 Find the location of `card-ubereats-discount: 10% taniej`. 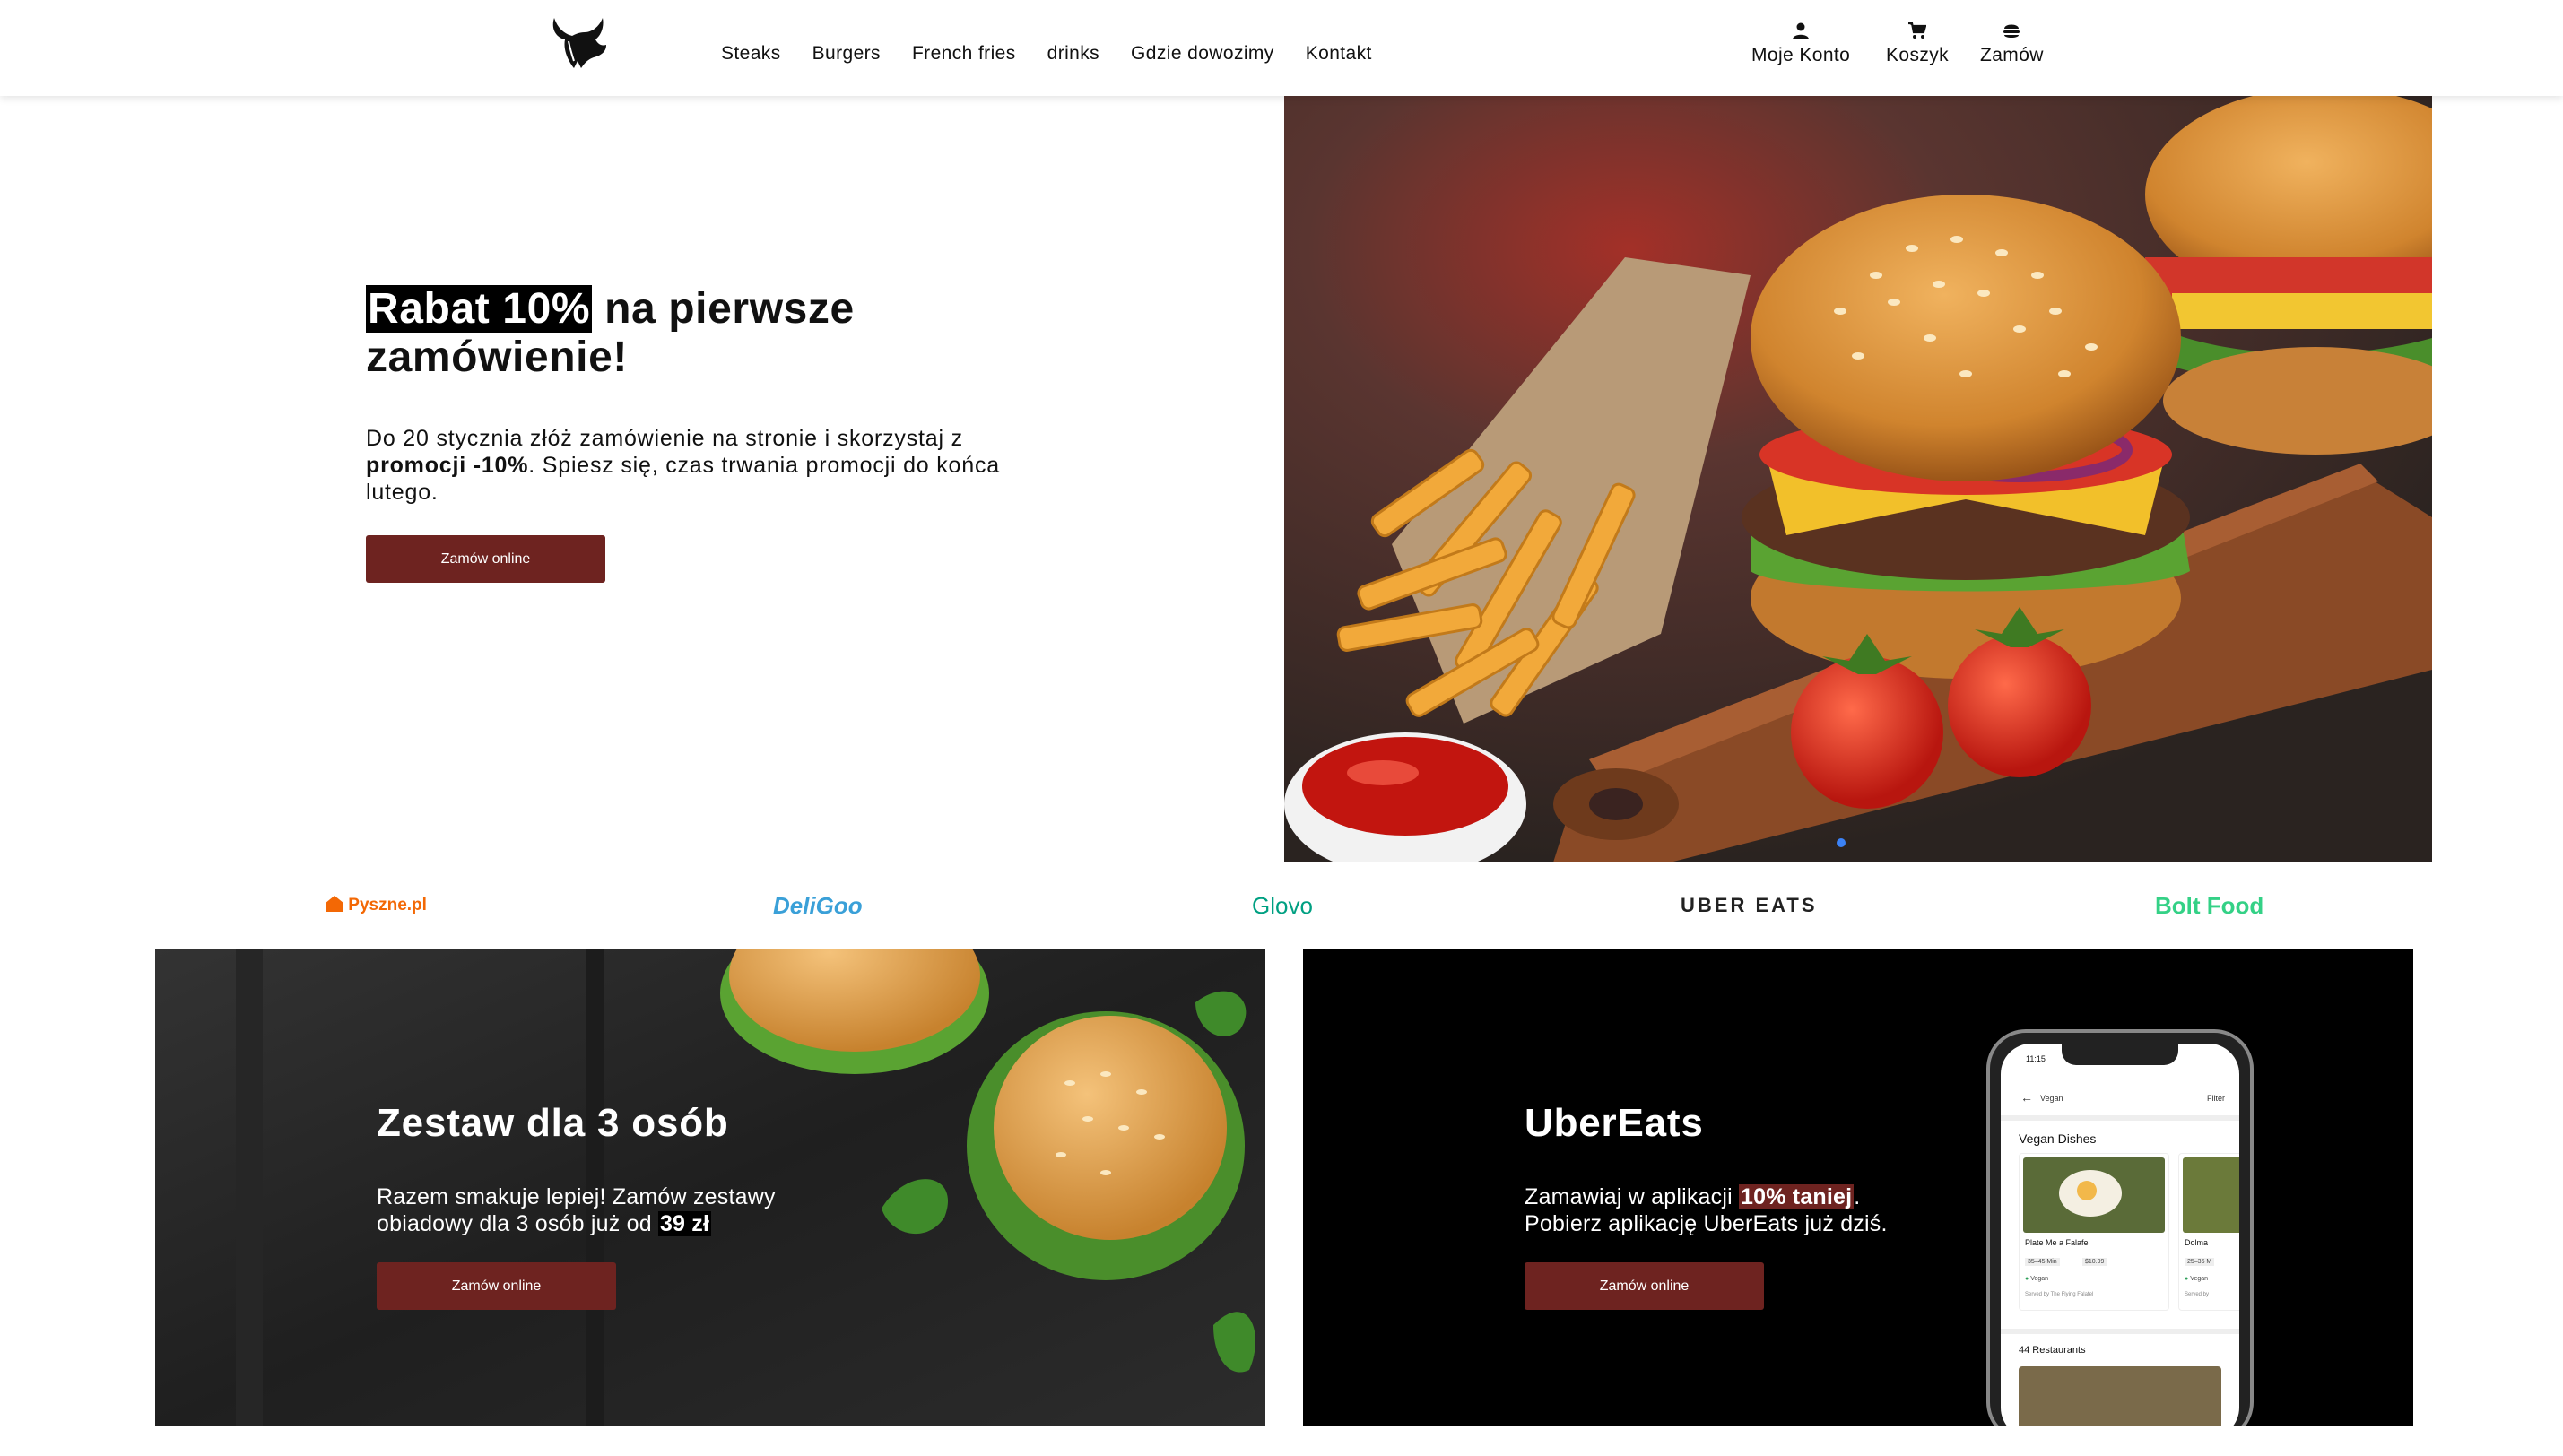

card-ubereats-discount: 10% taniej is located at coordinates (1797, 1196).